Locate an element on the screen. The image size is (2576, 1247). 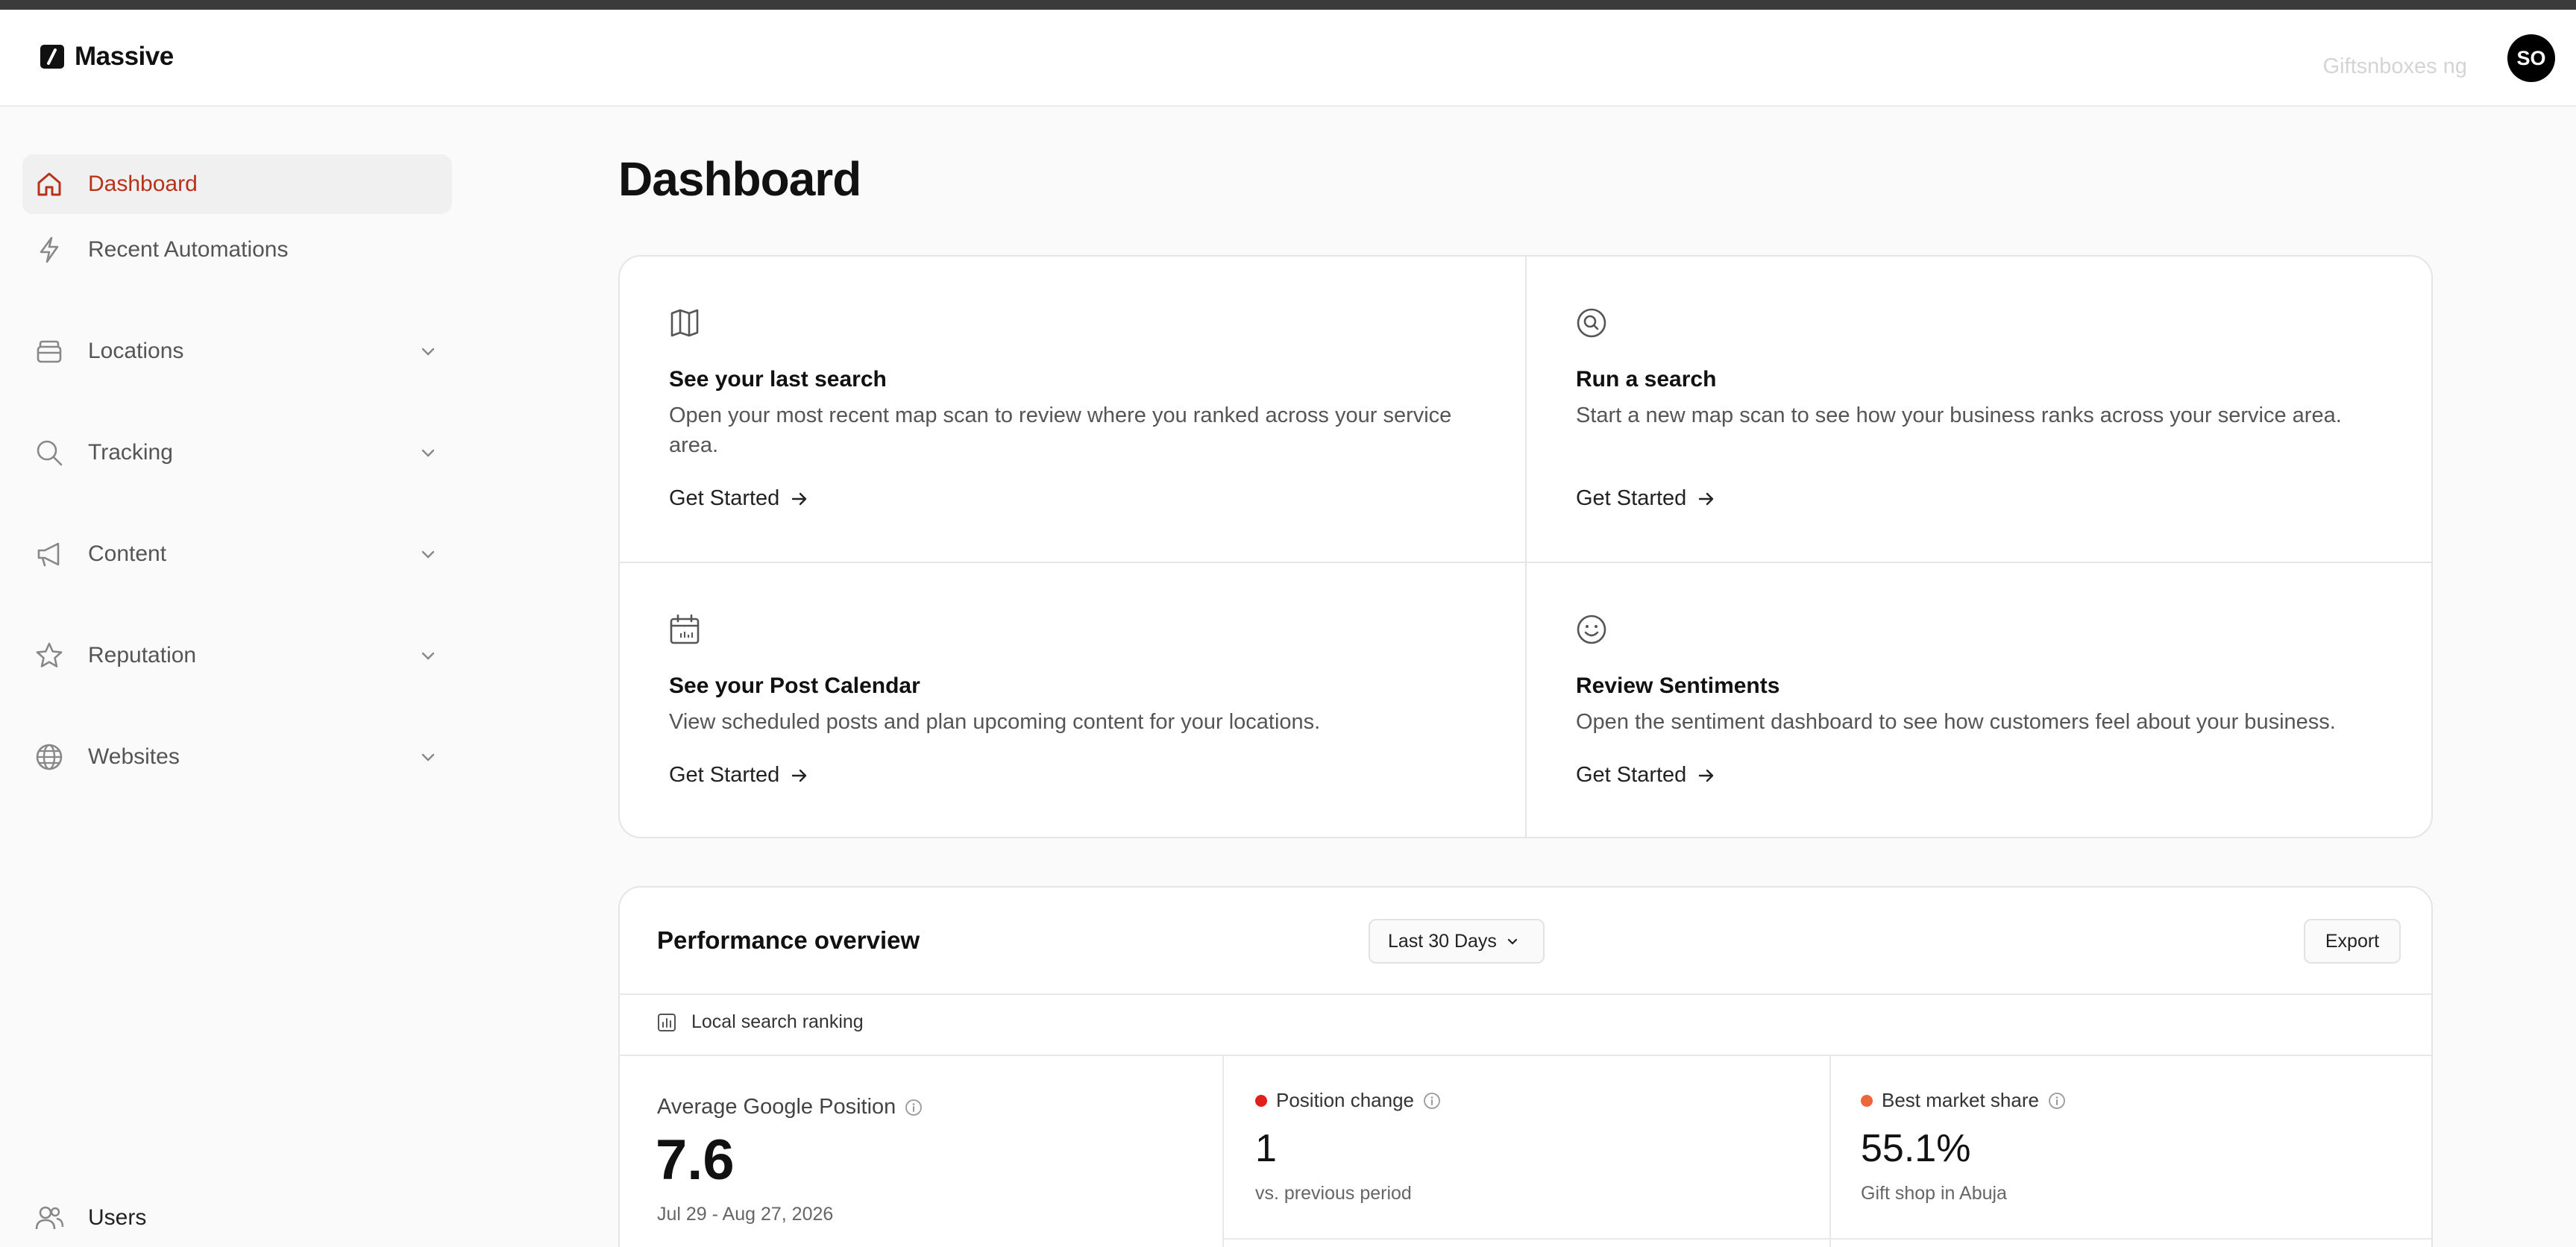
position-change-sub: vs. previous period is located at coordinates (1334, 1194).